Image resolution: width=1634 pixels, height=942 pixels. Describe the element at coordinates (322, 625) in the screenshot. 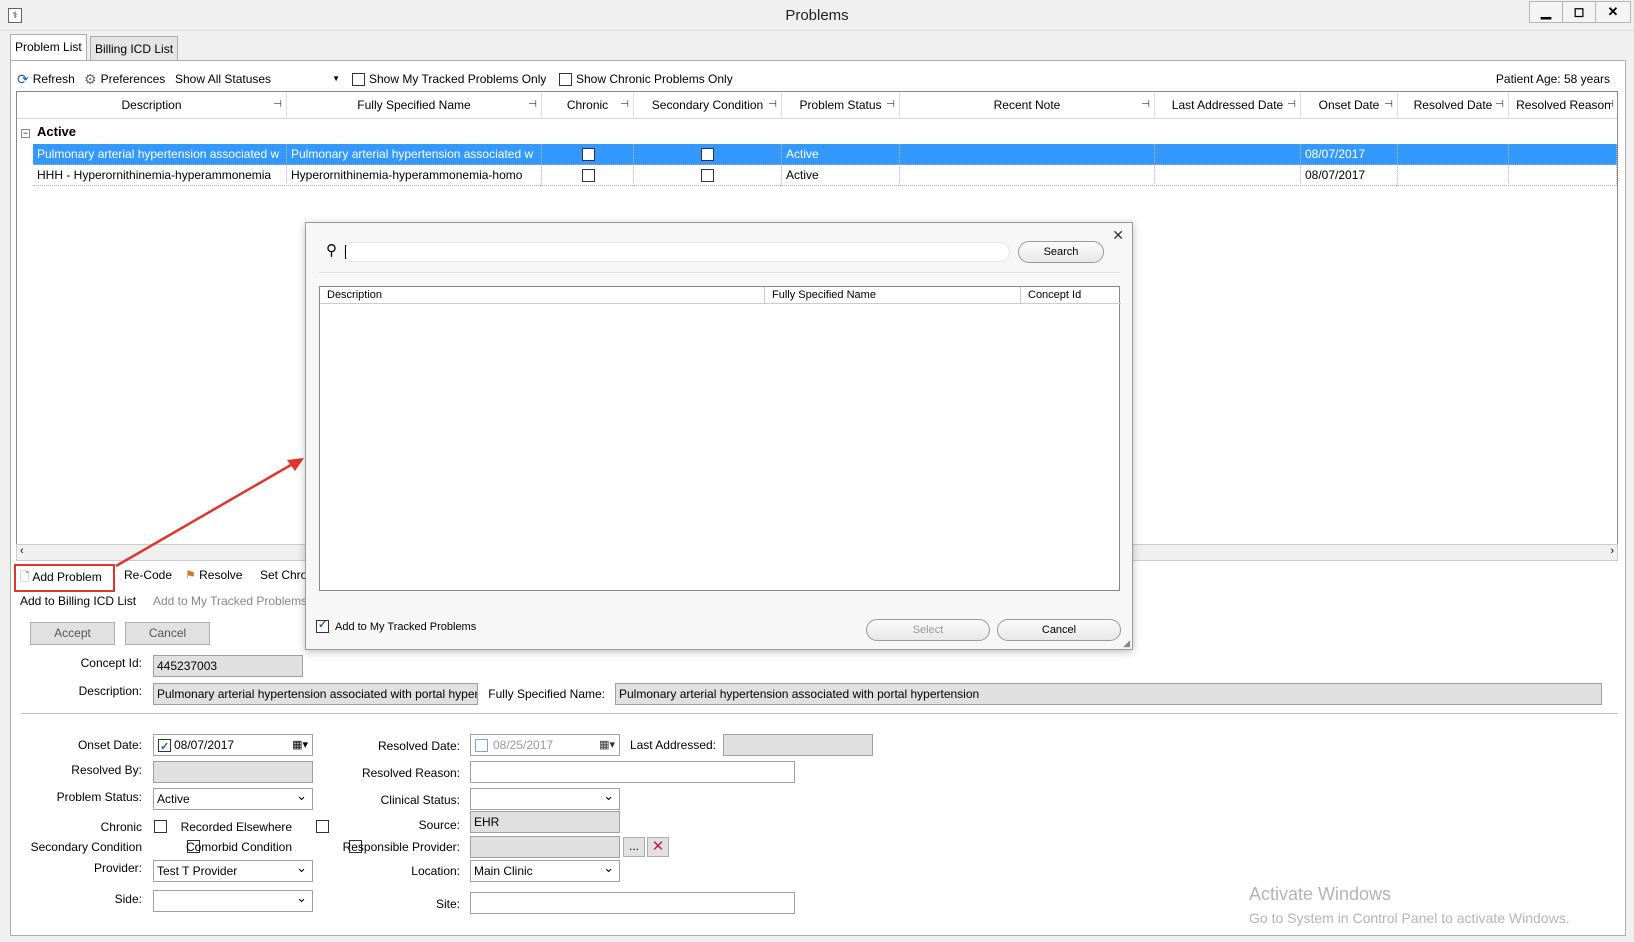

I see `checkbox-icon` at that location.